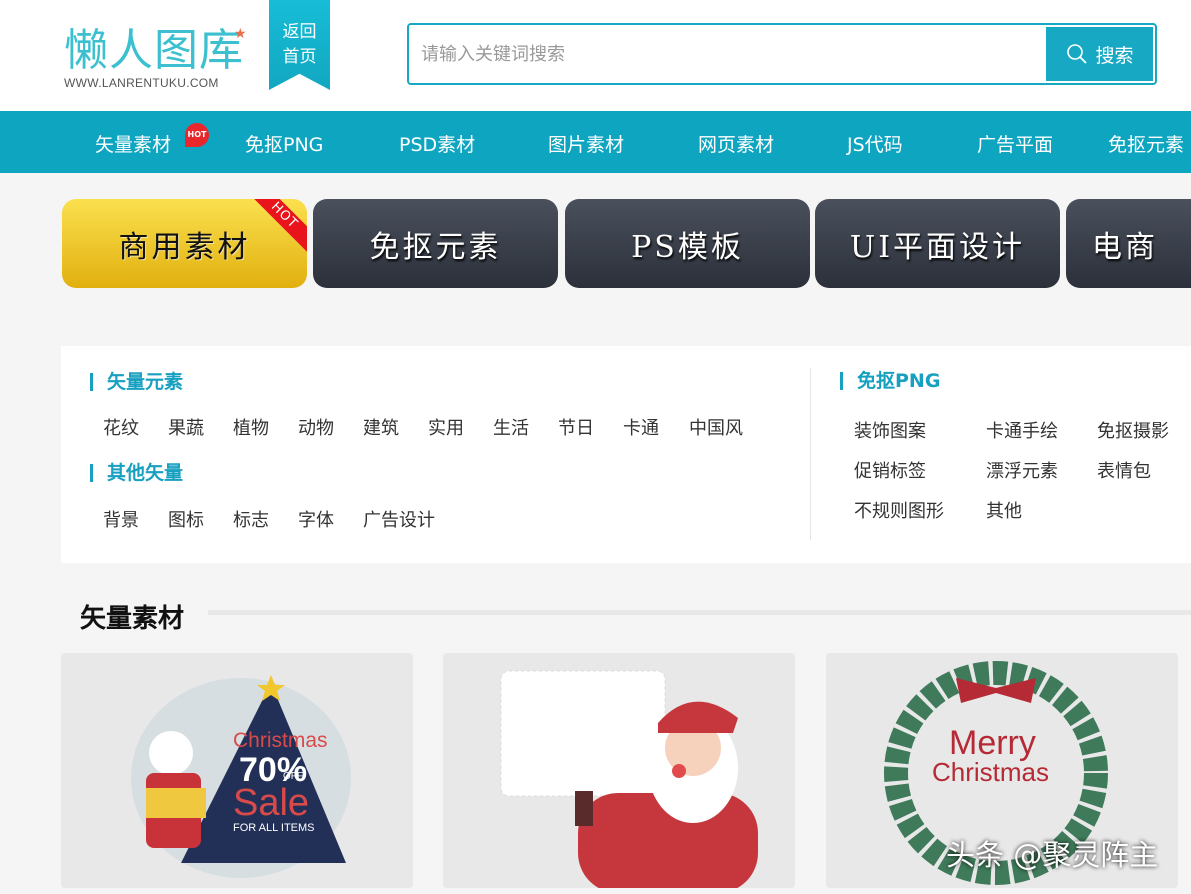  Describe the element at coordinates (875, 143) in the screenshot. I see `nav-item-js: JS代码` at that location.